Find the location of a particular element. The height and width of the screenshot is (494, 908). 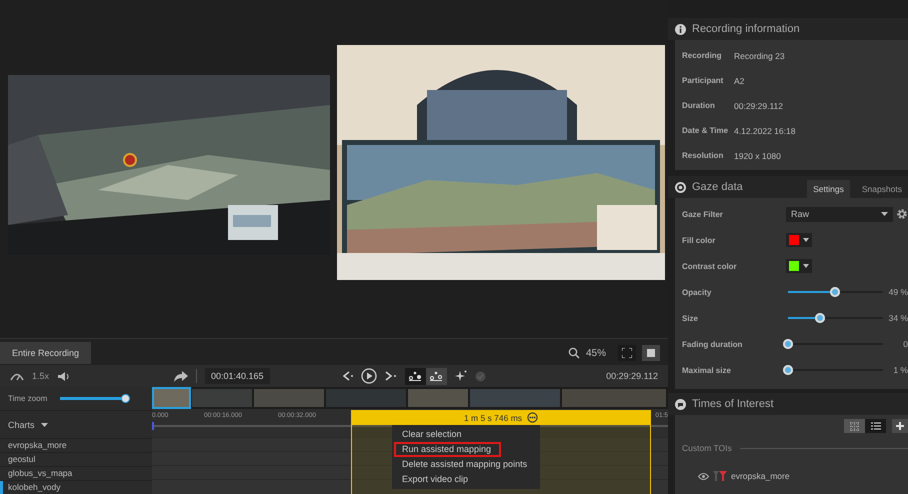

slider-value: 34 % is located at coordinates (898, 318).